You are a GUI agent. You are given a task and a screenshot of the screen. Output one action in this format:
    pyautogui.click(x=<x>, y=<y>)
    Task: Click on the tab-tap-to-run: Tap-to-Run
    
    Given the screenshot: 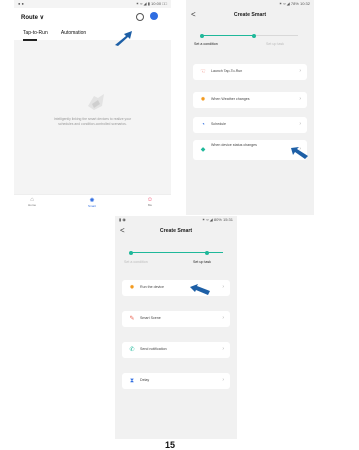 What is the action you would take?
    pyautogui.click(x=35, y=33)
    